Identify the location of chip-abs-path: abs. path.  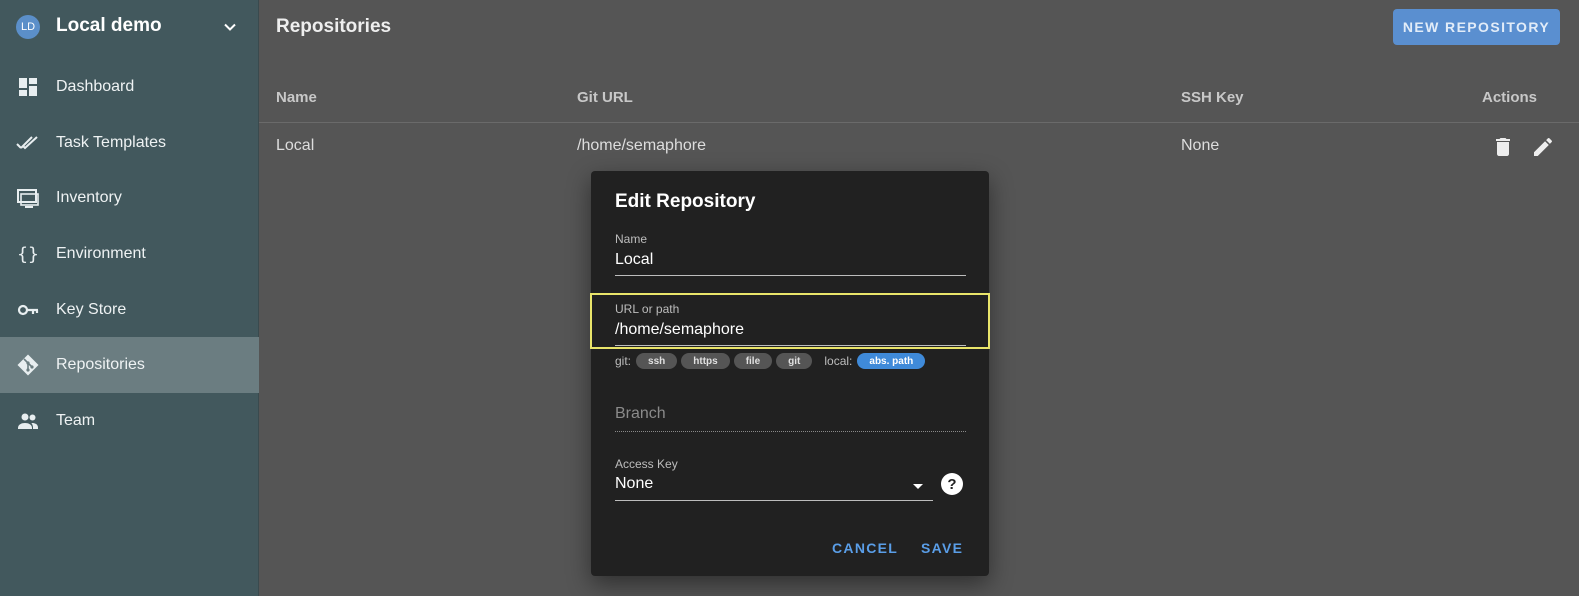
(891, 361).